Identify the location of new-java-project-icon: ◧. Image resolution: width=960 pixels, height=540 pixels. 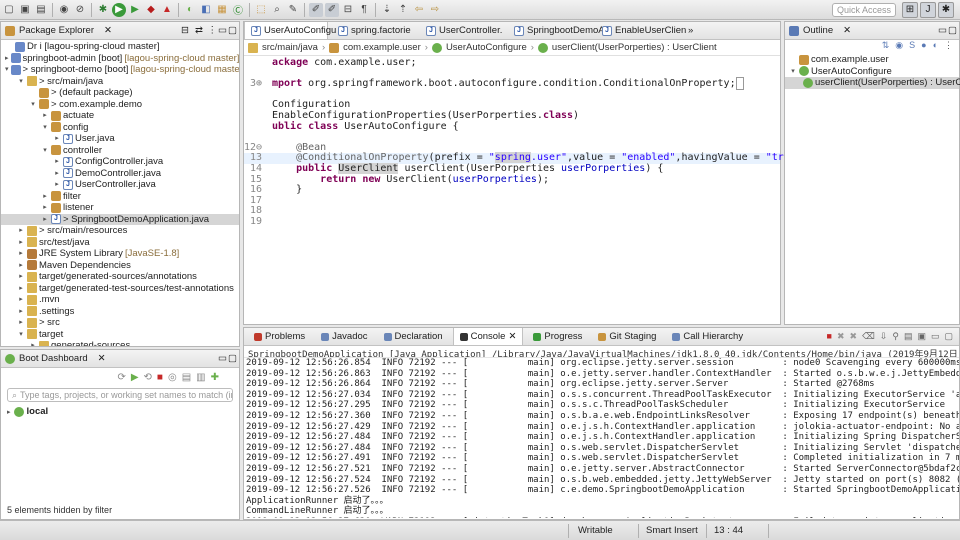
(206, 10).